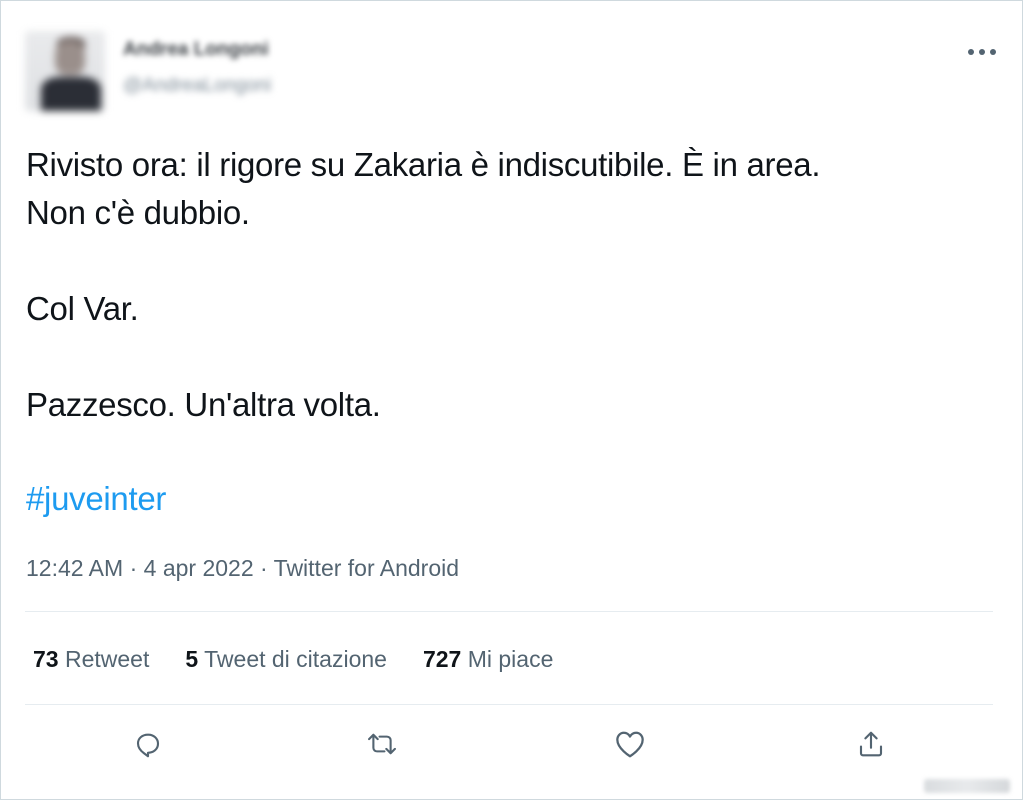 The image size is (1023, 800). I want to click on retweet-button, so click(382, 744).